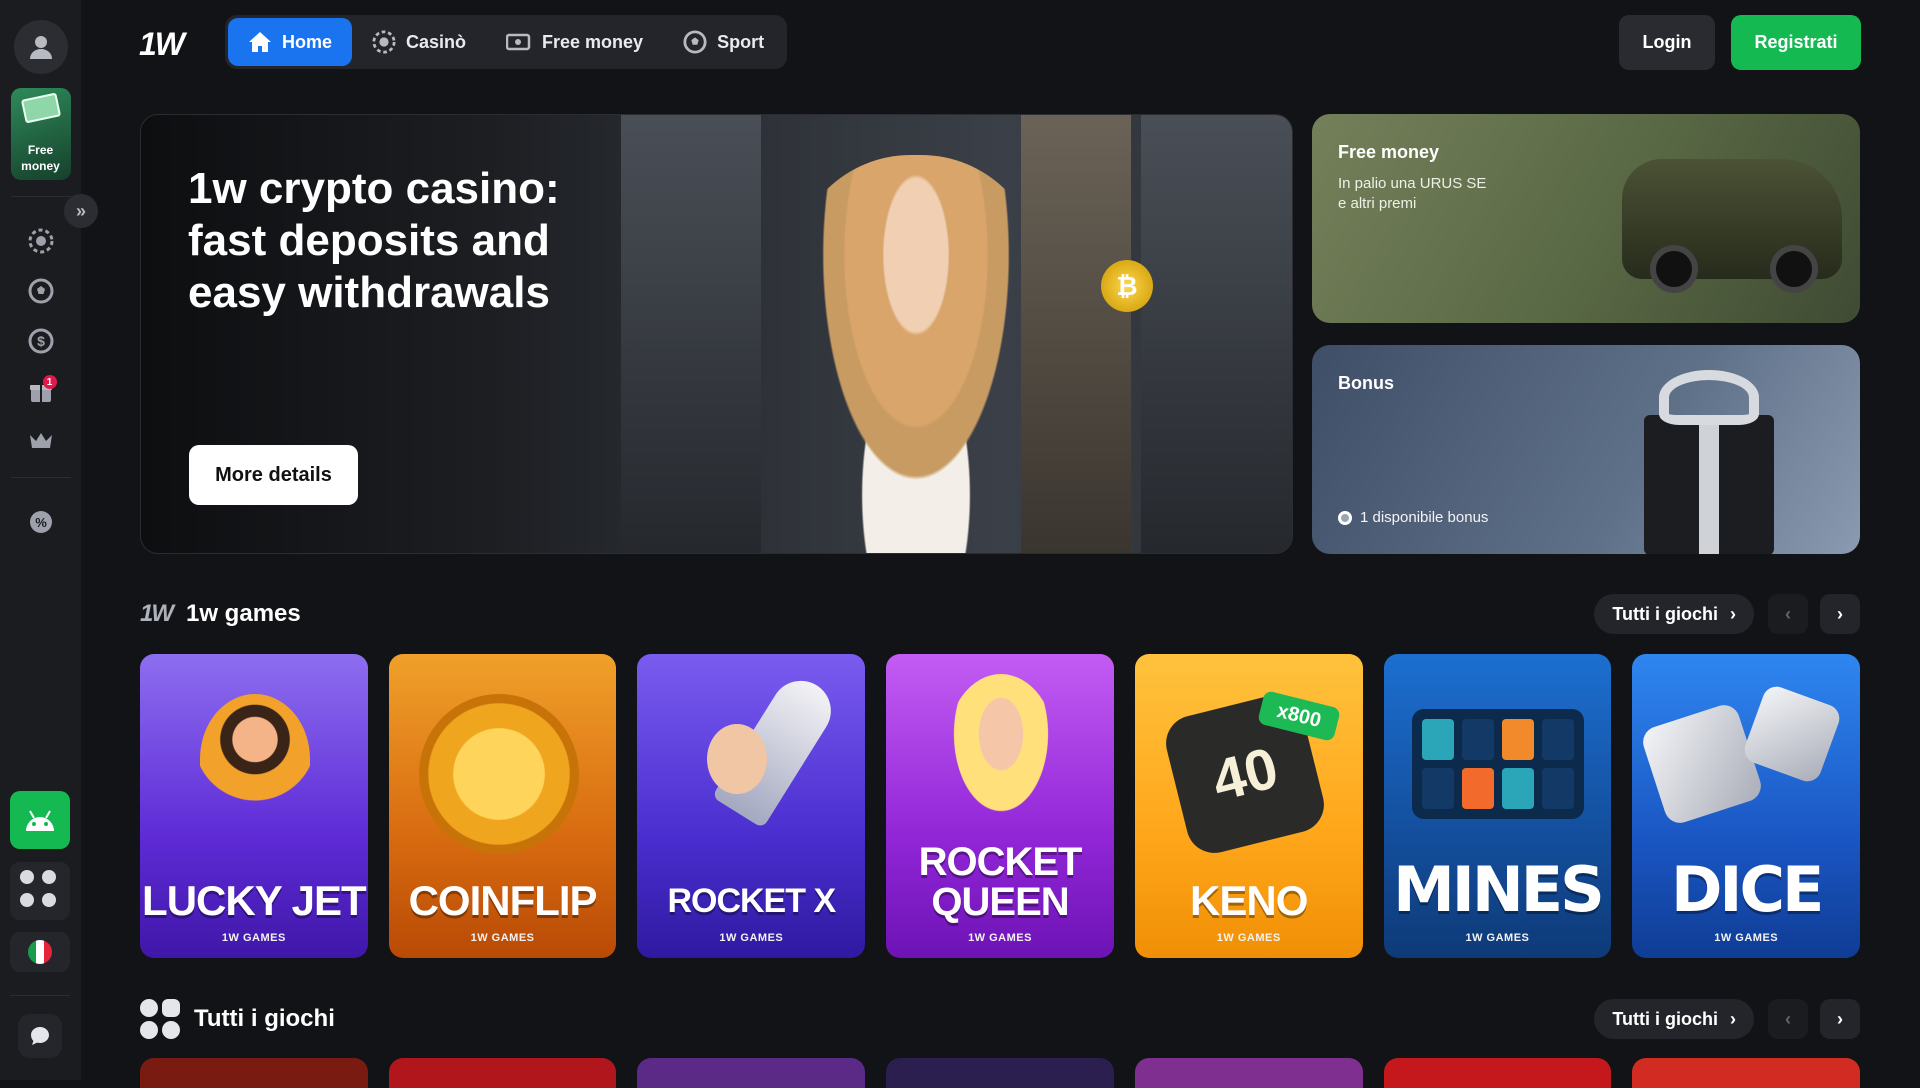  I want to click on android-app-button, so click(40, 820).